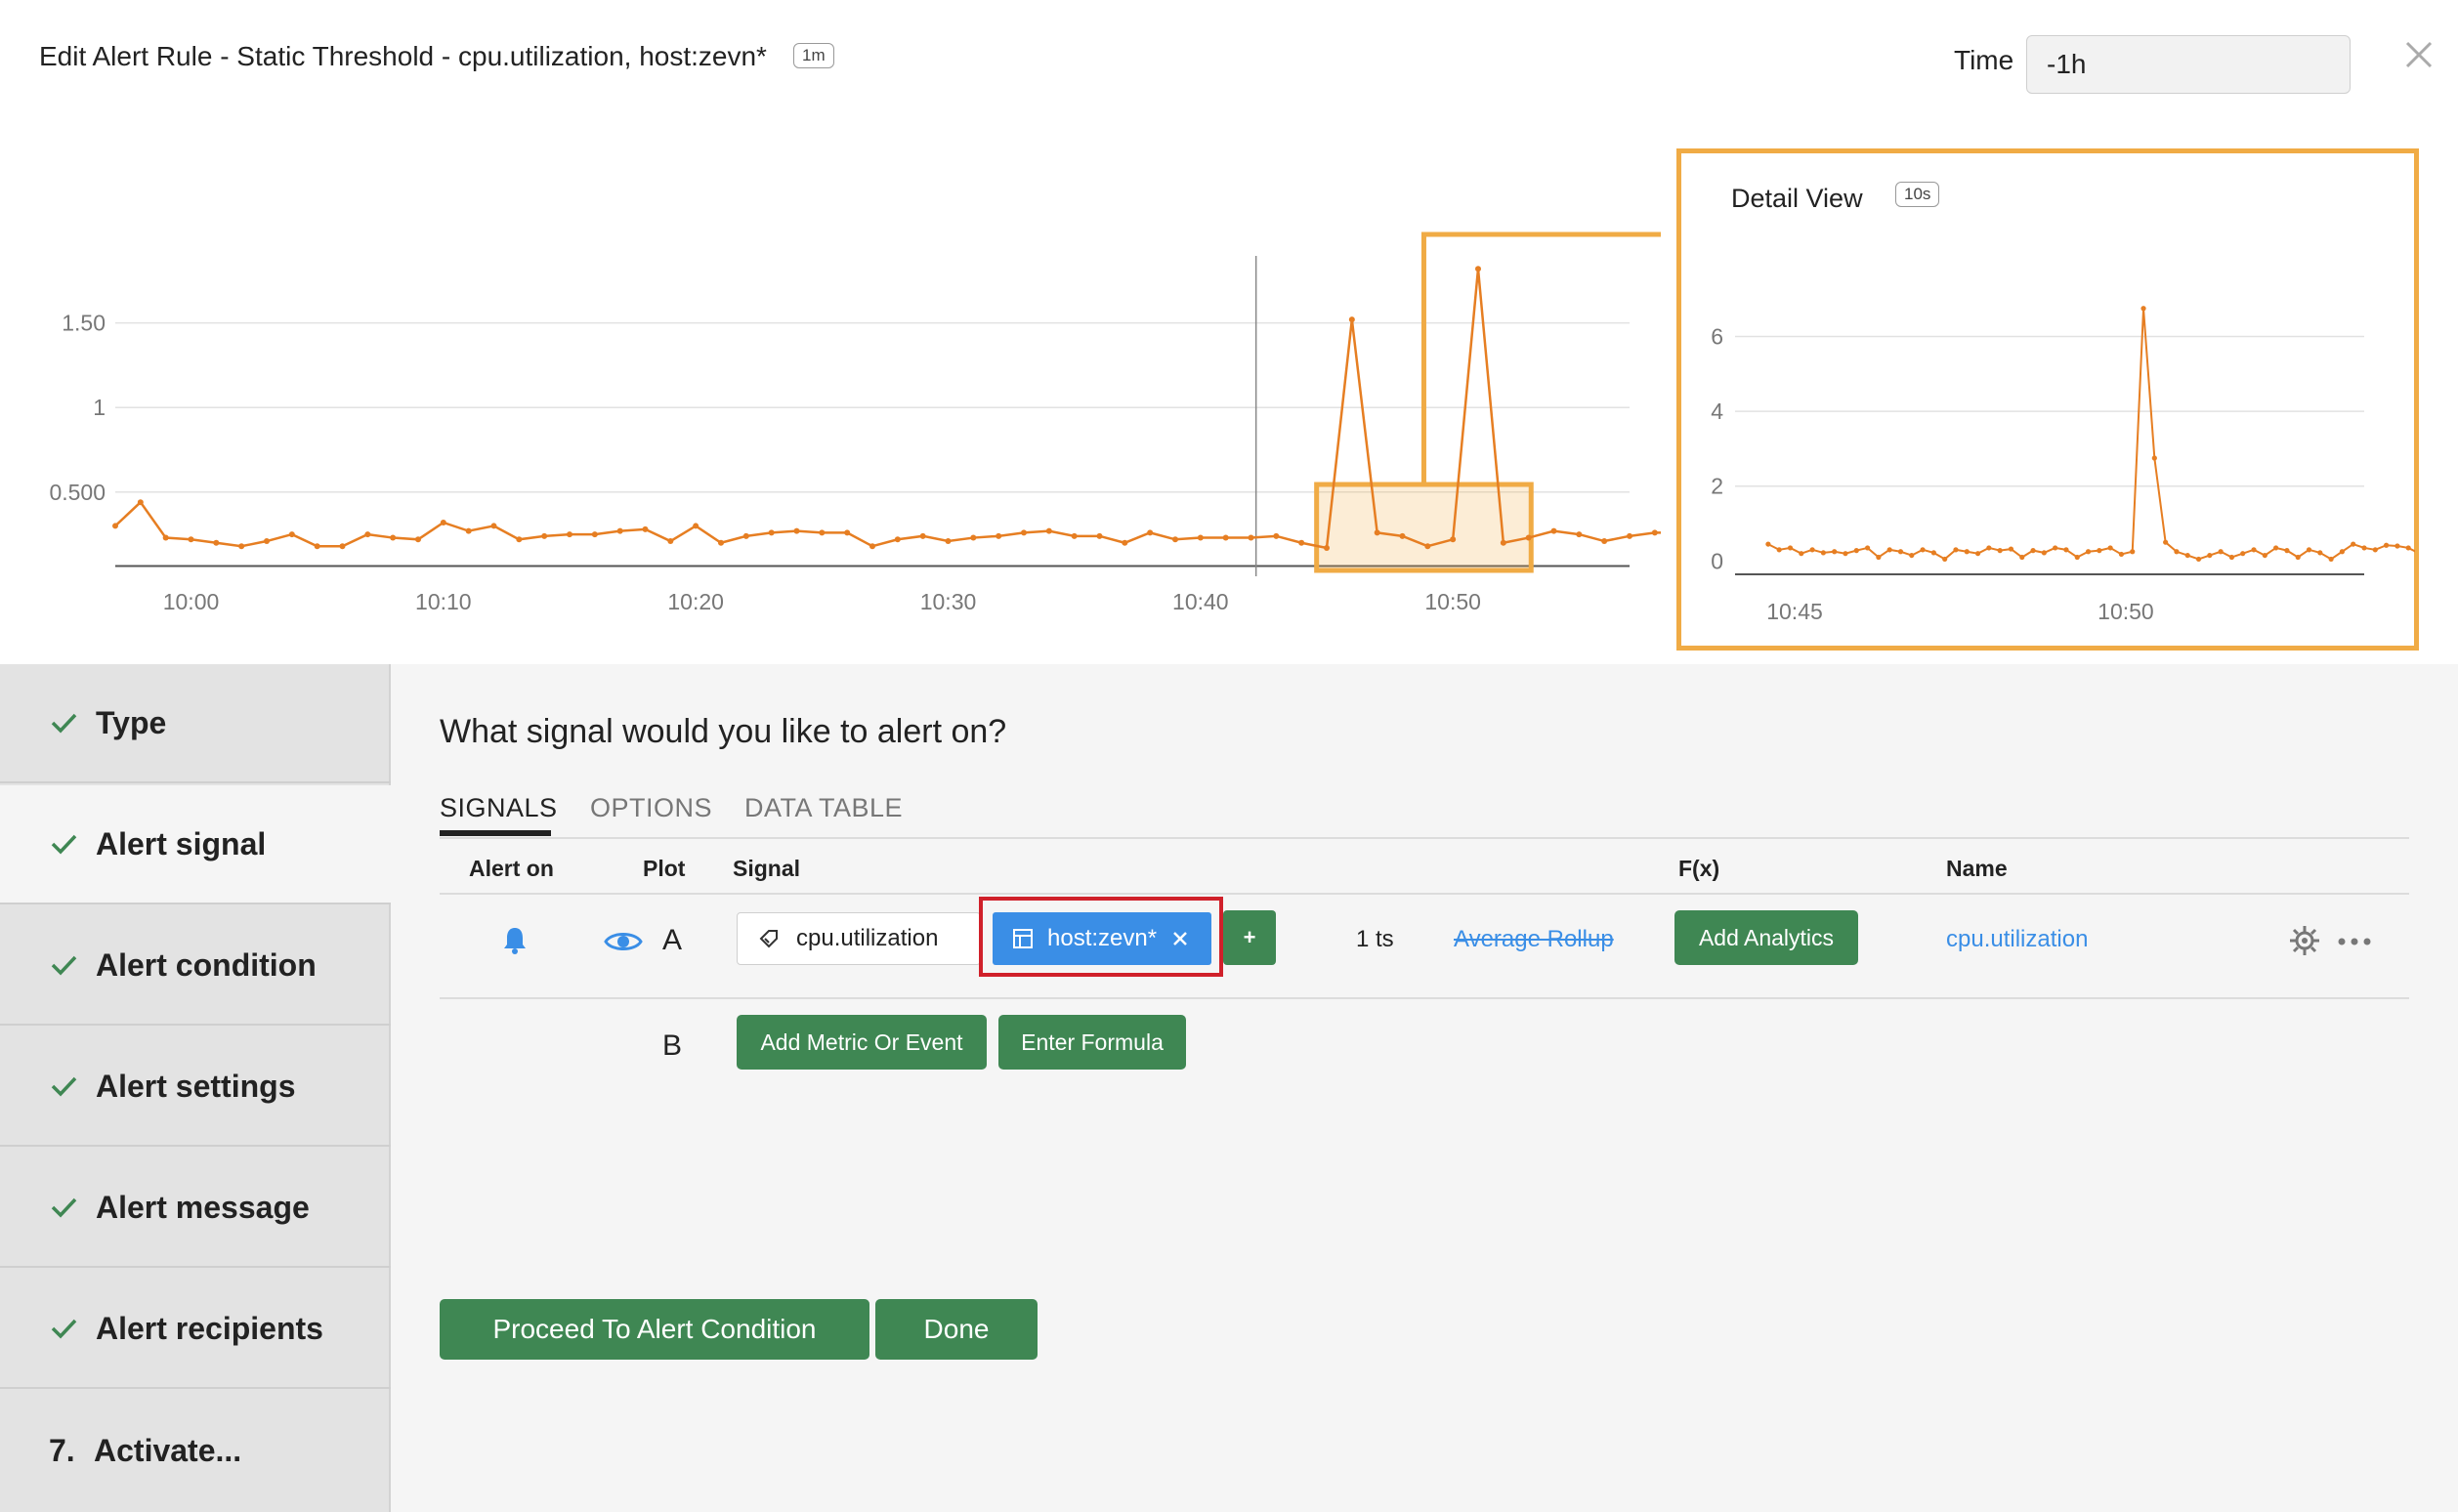 Image resolution: width=2458 pixels, height=1512 pixels. What do you see at coordinates (209, 1328) in the screenshot?
I see `sidebar-item-label: Alert recipients` at bounding box center [209, 1328].